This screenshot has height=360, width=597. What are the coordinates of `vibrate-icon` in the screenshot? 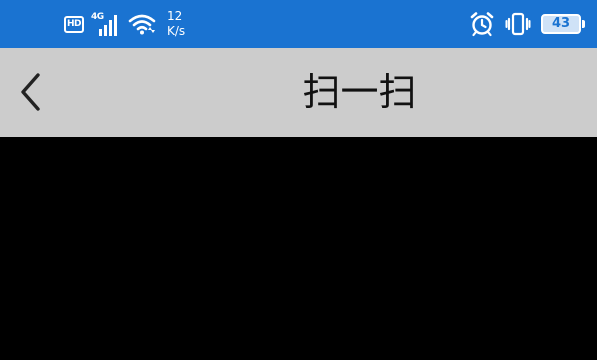 It's located at (518, 24).